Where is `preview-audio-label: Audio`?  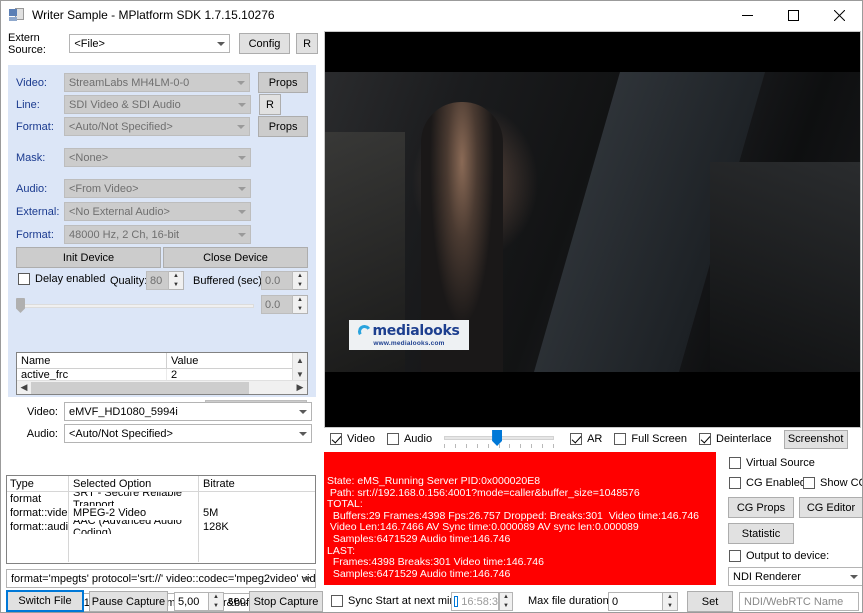 preview-audio-label: Audio is located at coordinates (418, 439).